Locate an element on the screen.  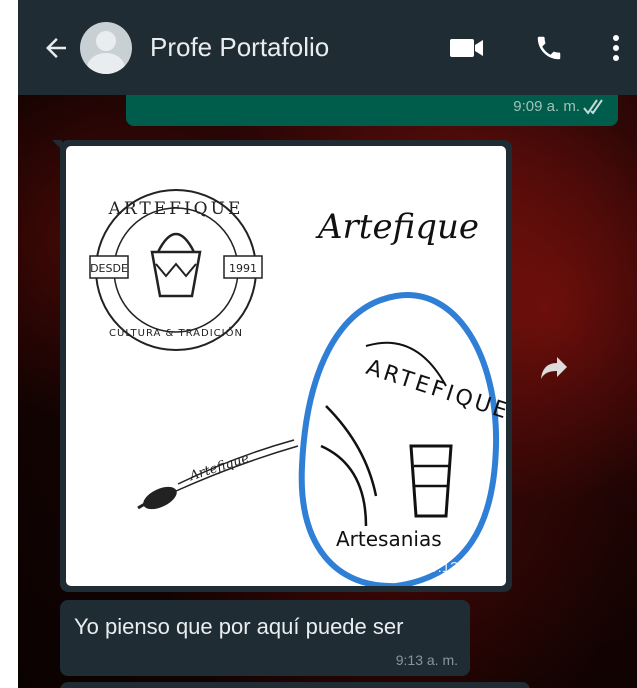
video-call-button is located at coordinates (467, 48).